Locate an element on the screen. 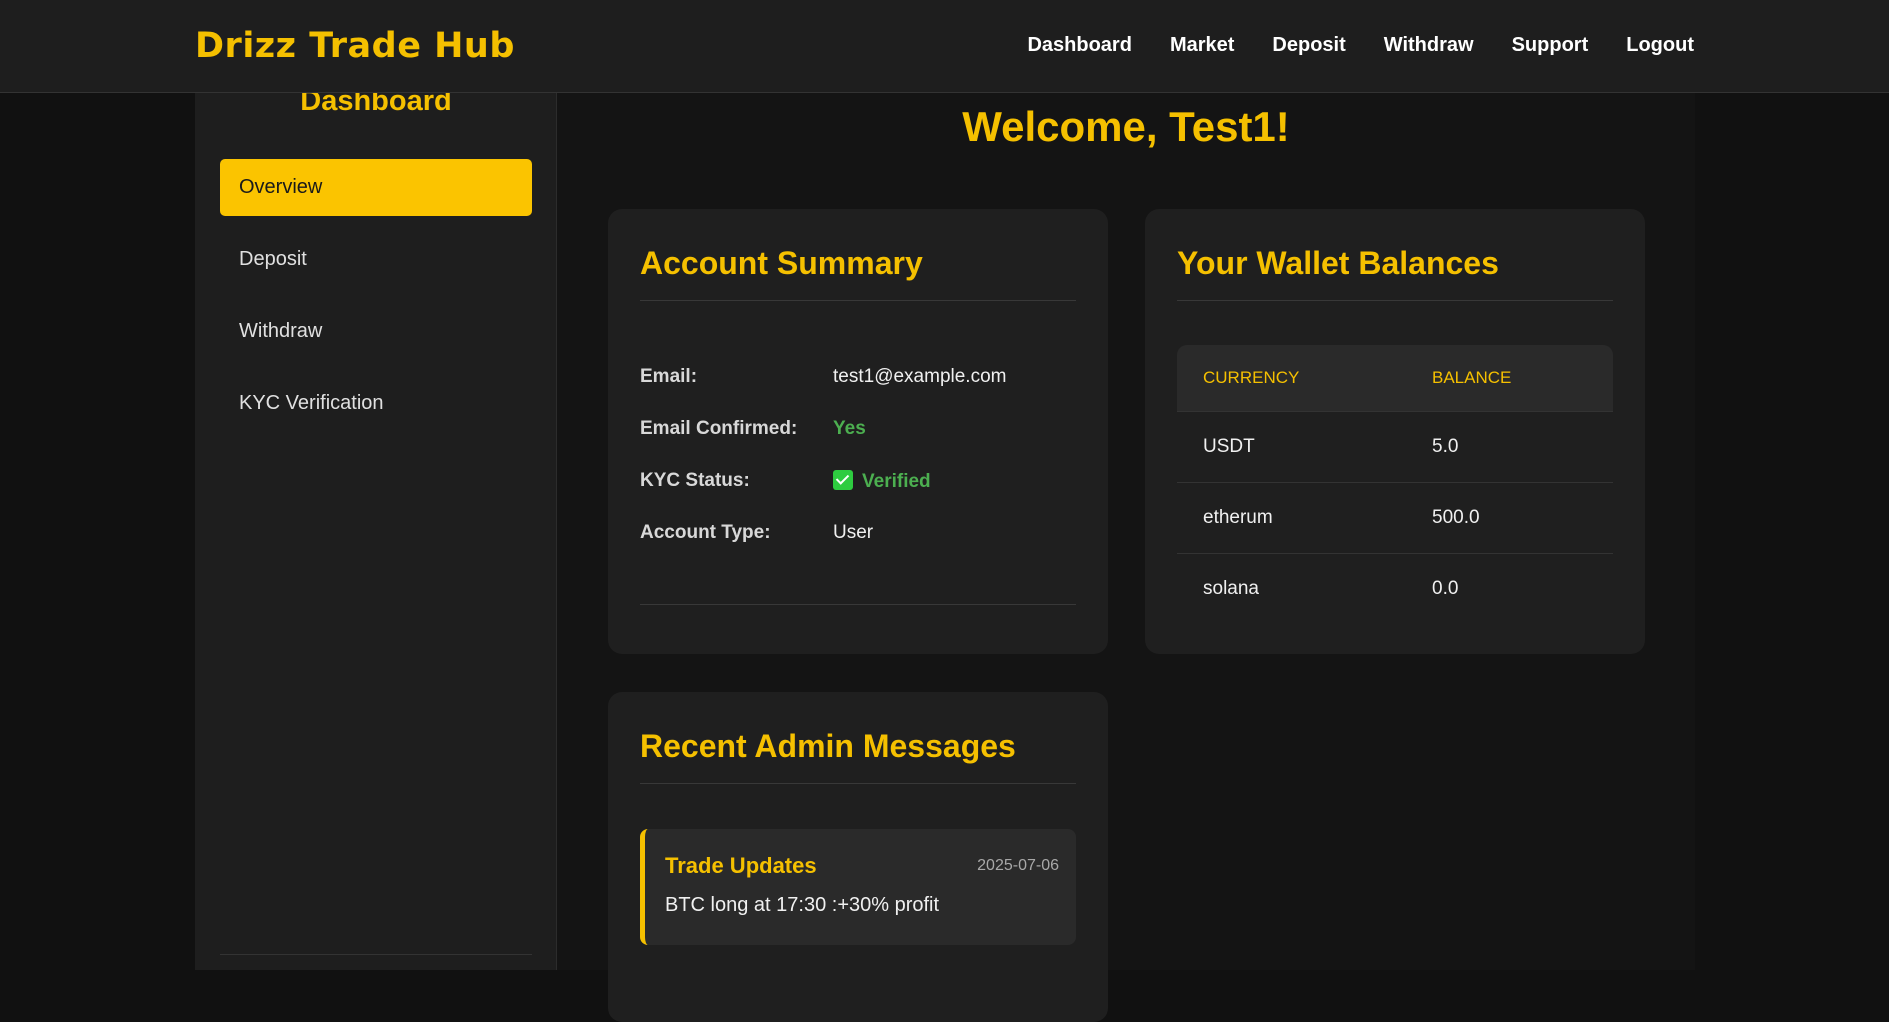 This screenshot has height=1022, width=1889. kyc-status-value: Verified is located at coordinates (896, 481).